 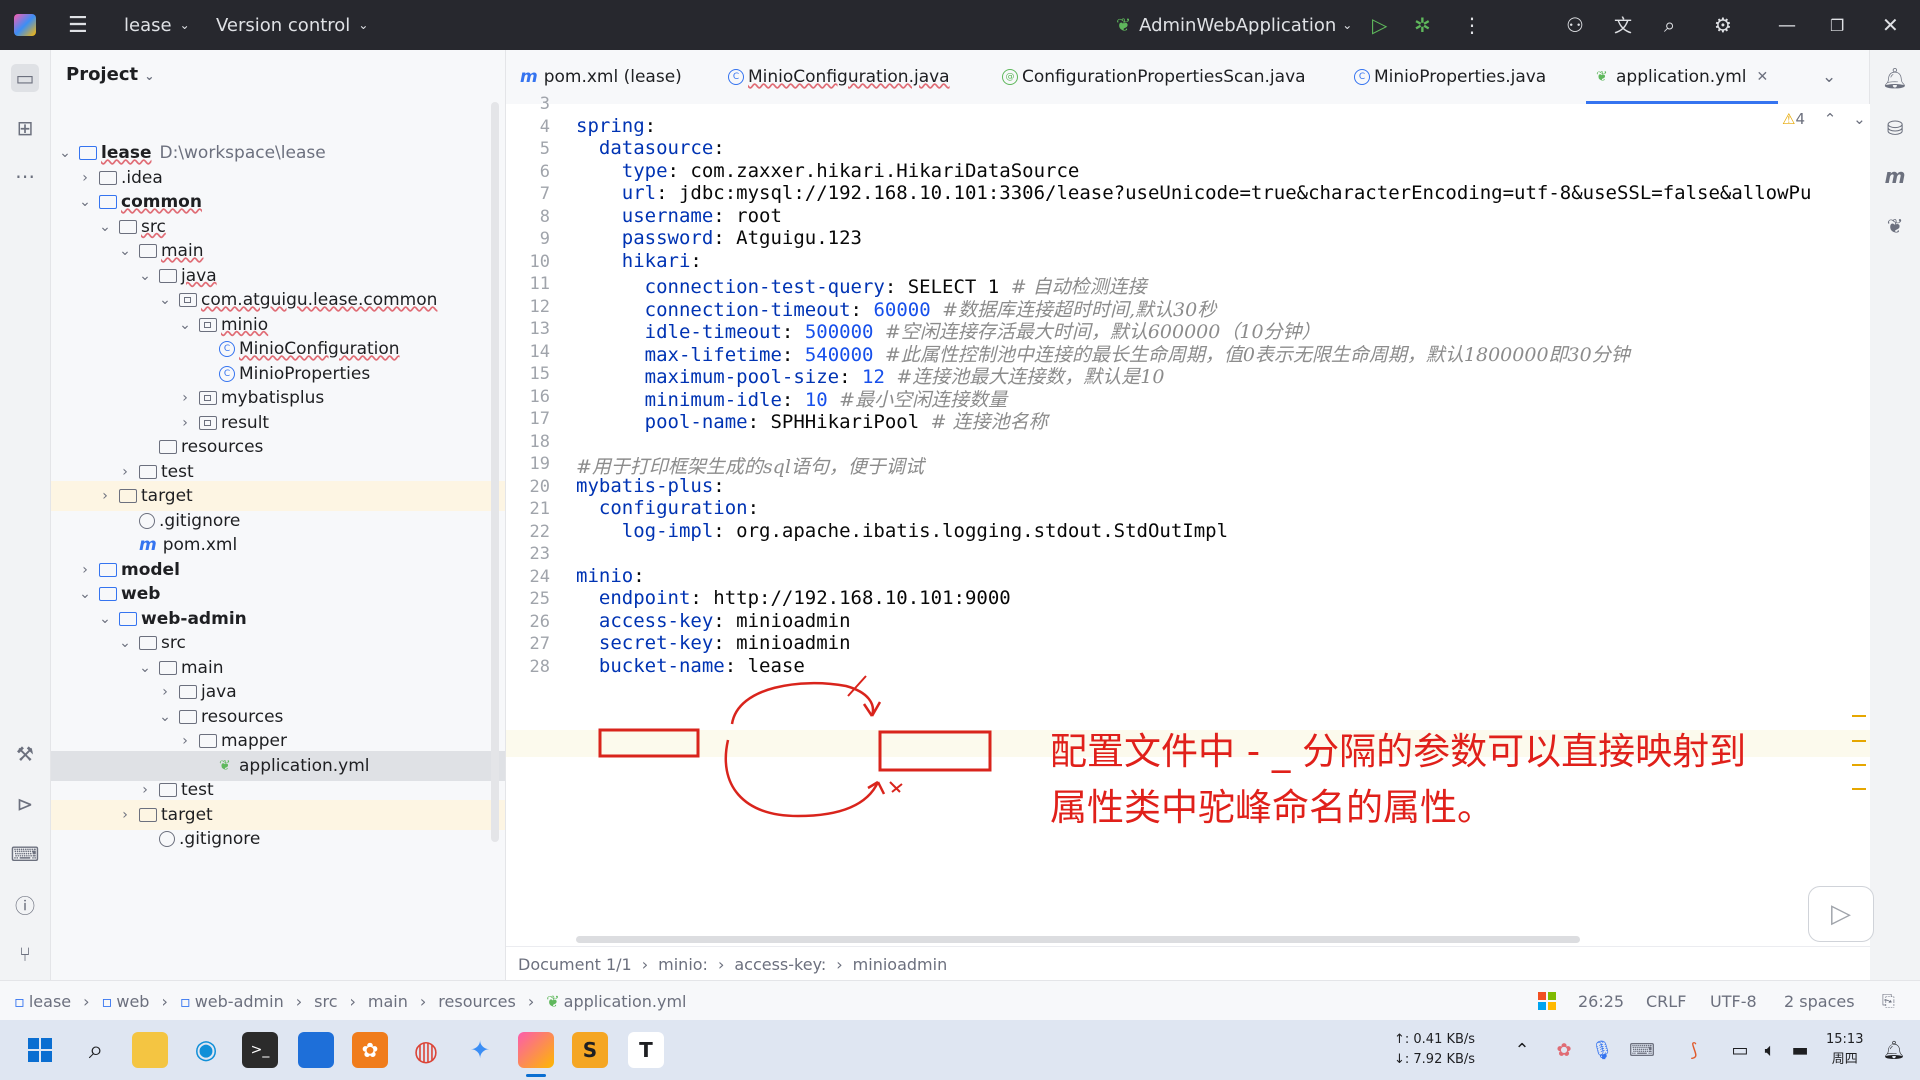 What do you see at coordinates (1819, 1001) in the screenshot?
I see `indent-setting: 2 spaces` at bounding box center [1819, 1001].